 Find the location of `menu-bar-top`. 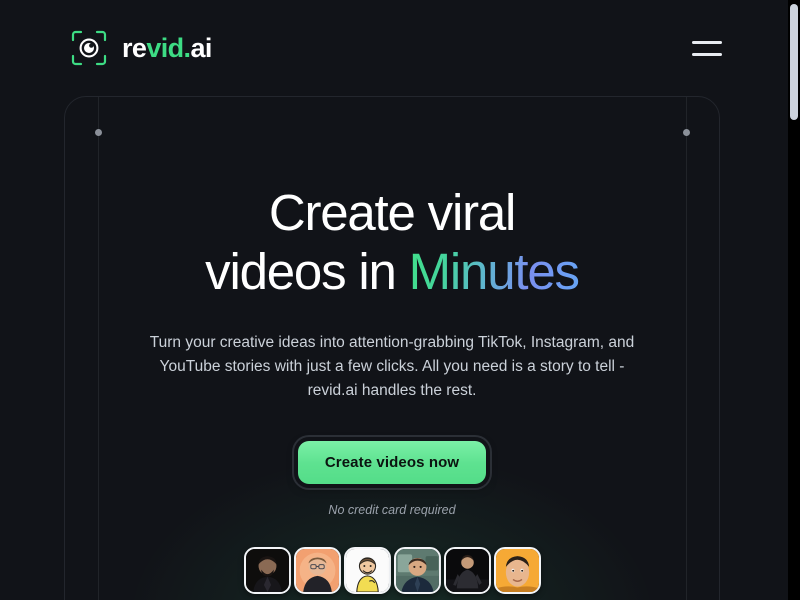

menu-bar-top is located at coordinates (707, 42).